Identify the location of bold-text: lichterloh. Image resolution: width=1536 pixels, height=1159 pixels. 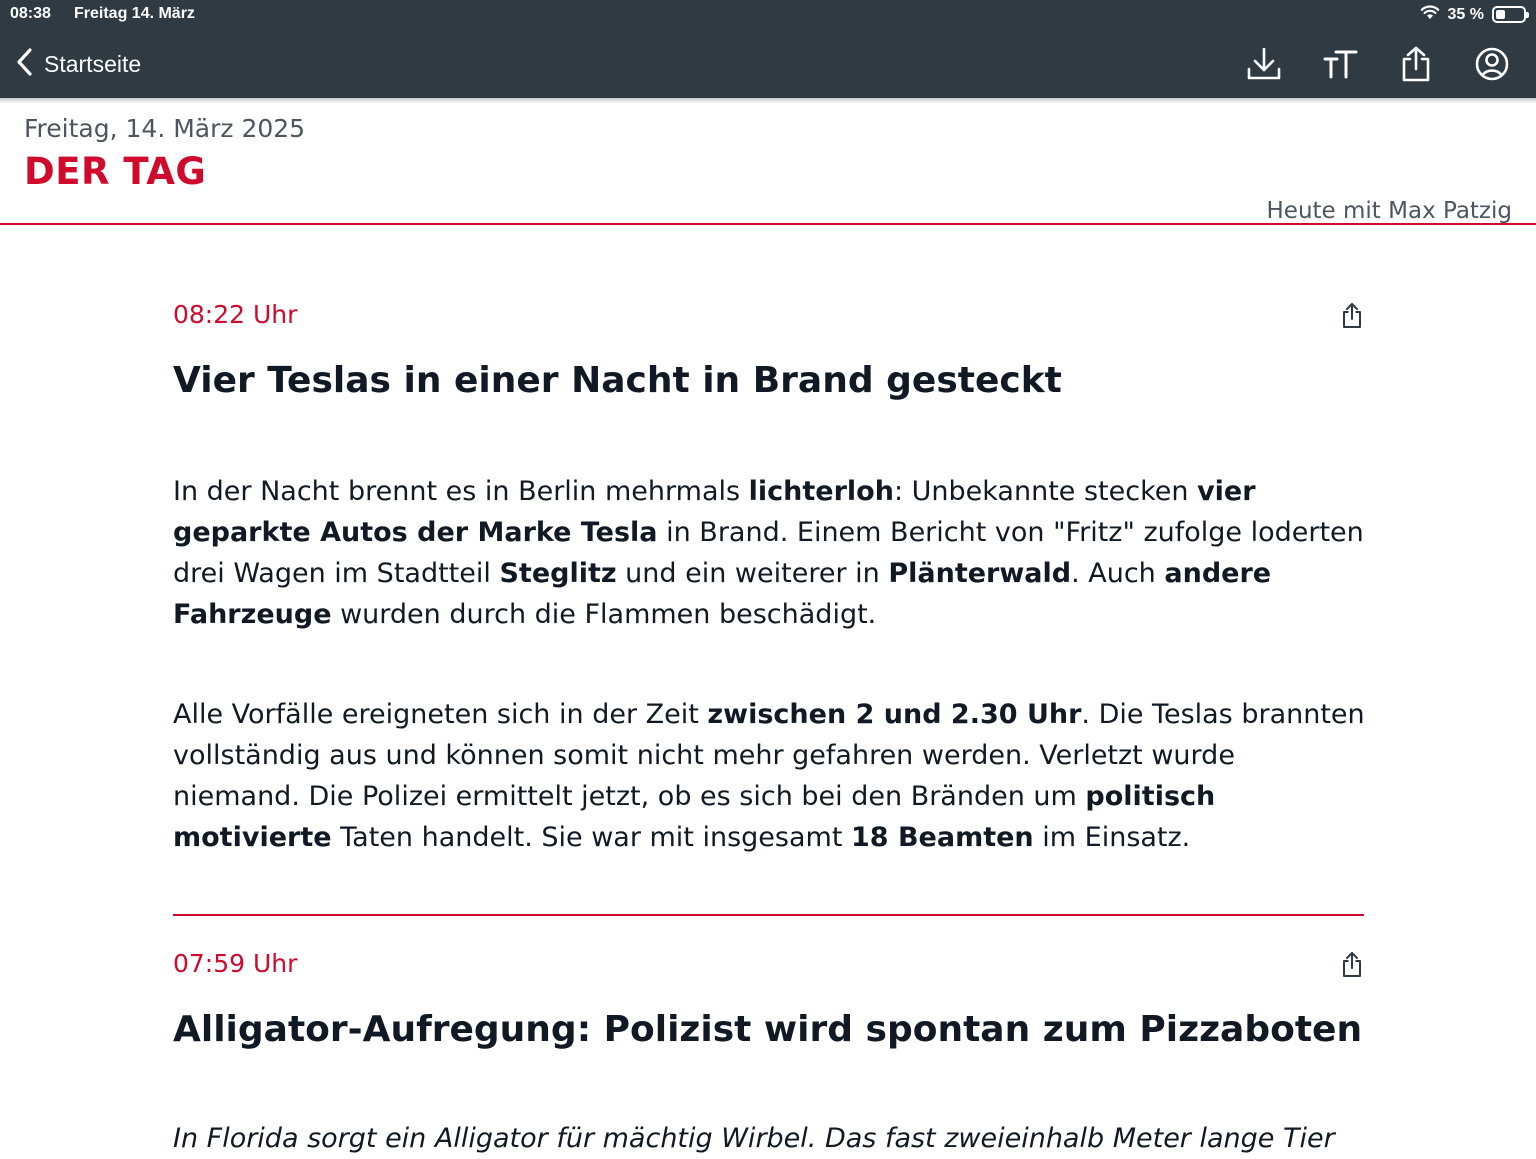
(821, 491).